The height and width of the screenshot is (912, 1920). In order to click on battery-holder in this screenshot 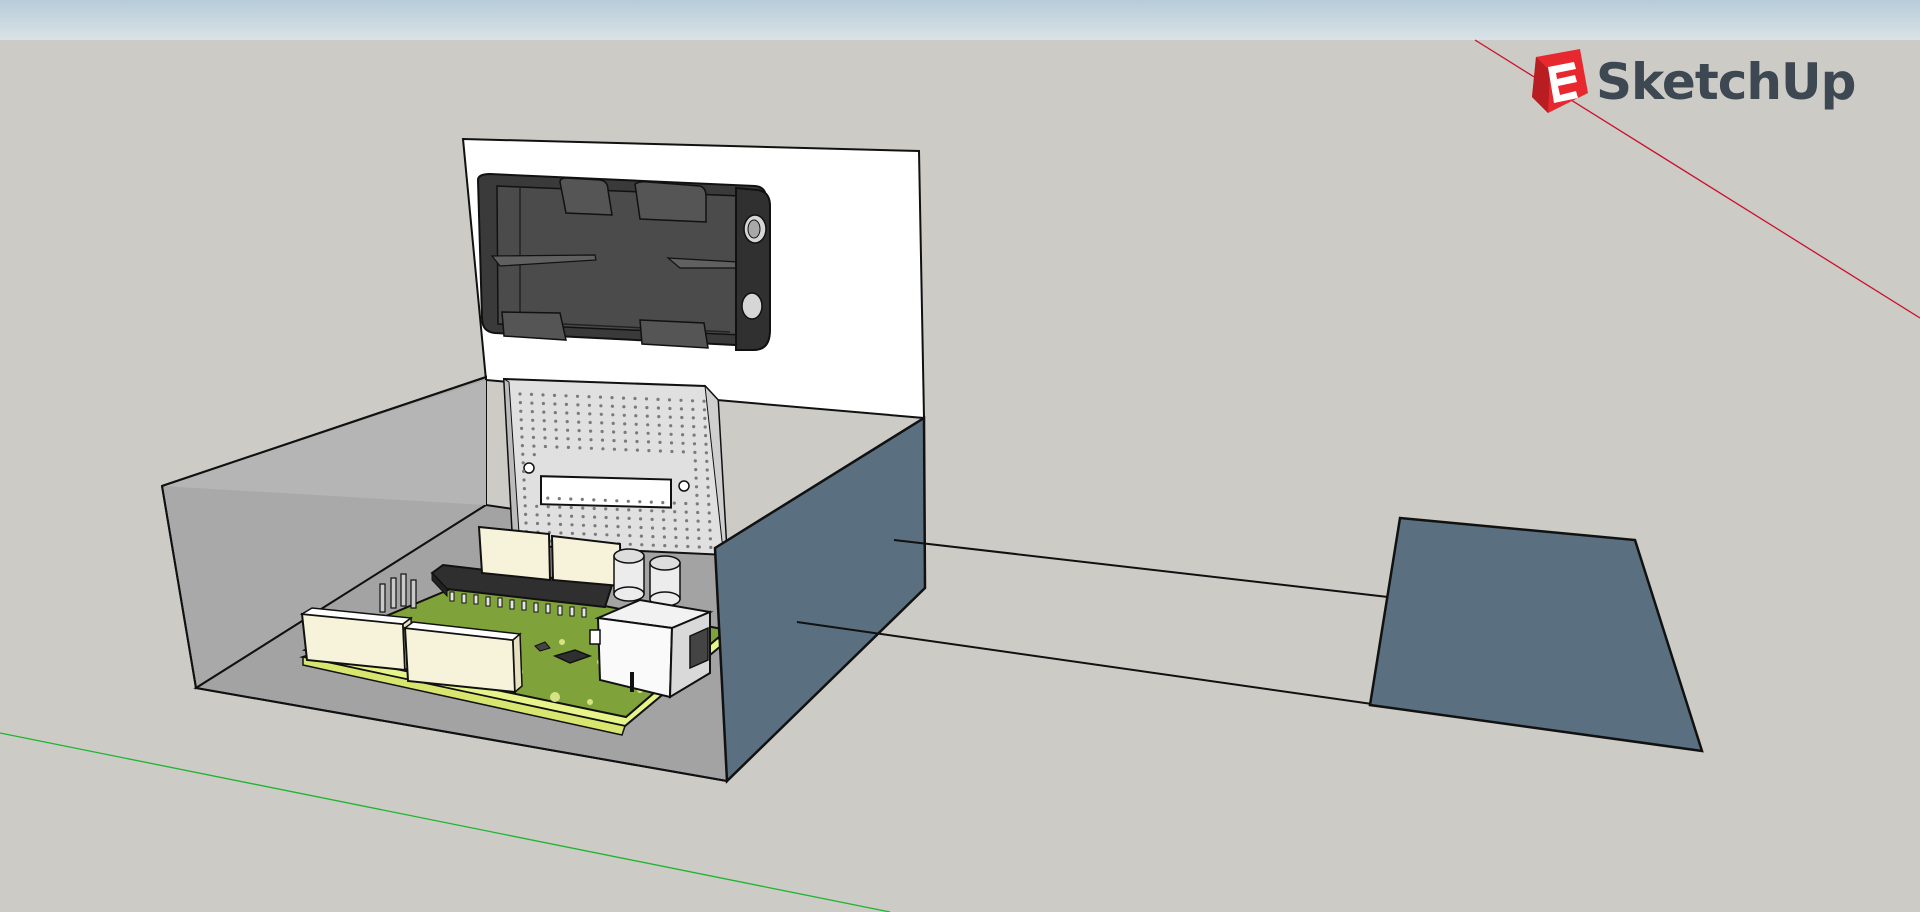, I will do `click(623, 261)`.